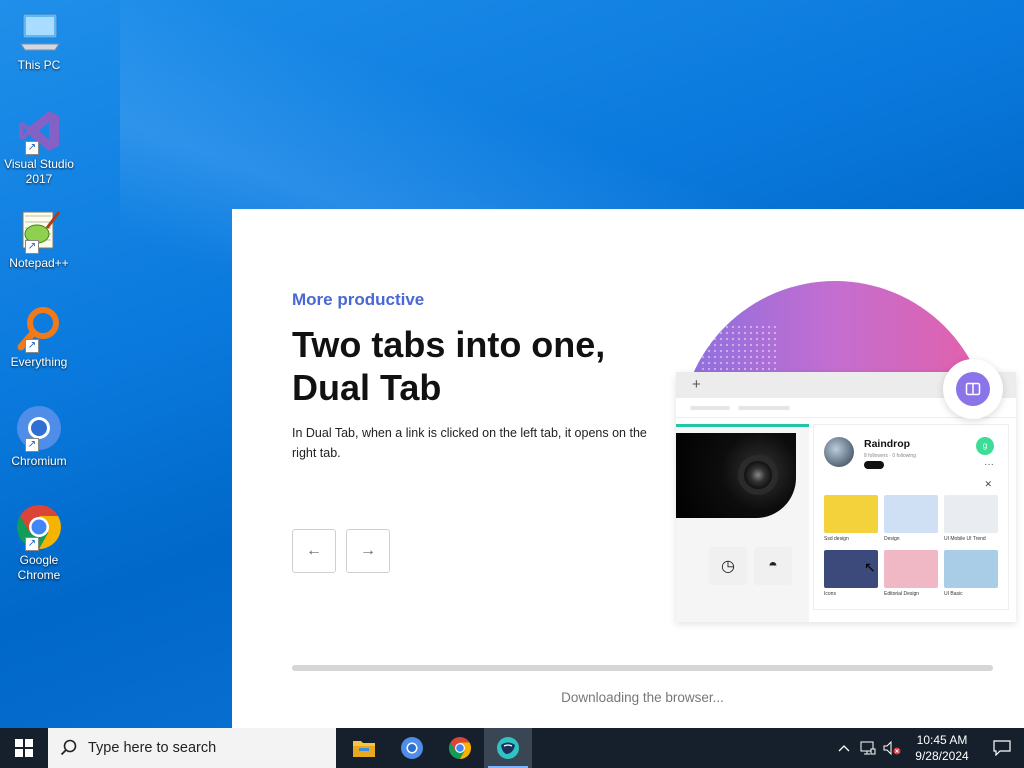 This screenshot has width=1024, height=768. What do you see at coordinates (39, 65) in the screenshot?
I see `desktop-icon-label: This PC` at bounding box center [39, 65].